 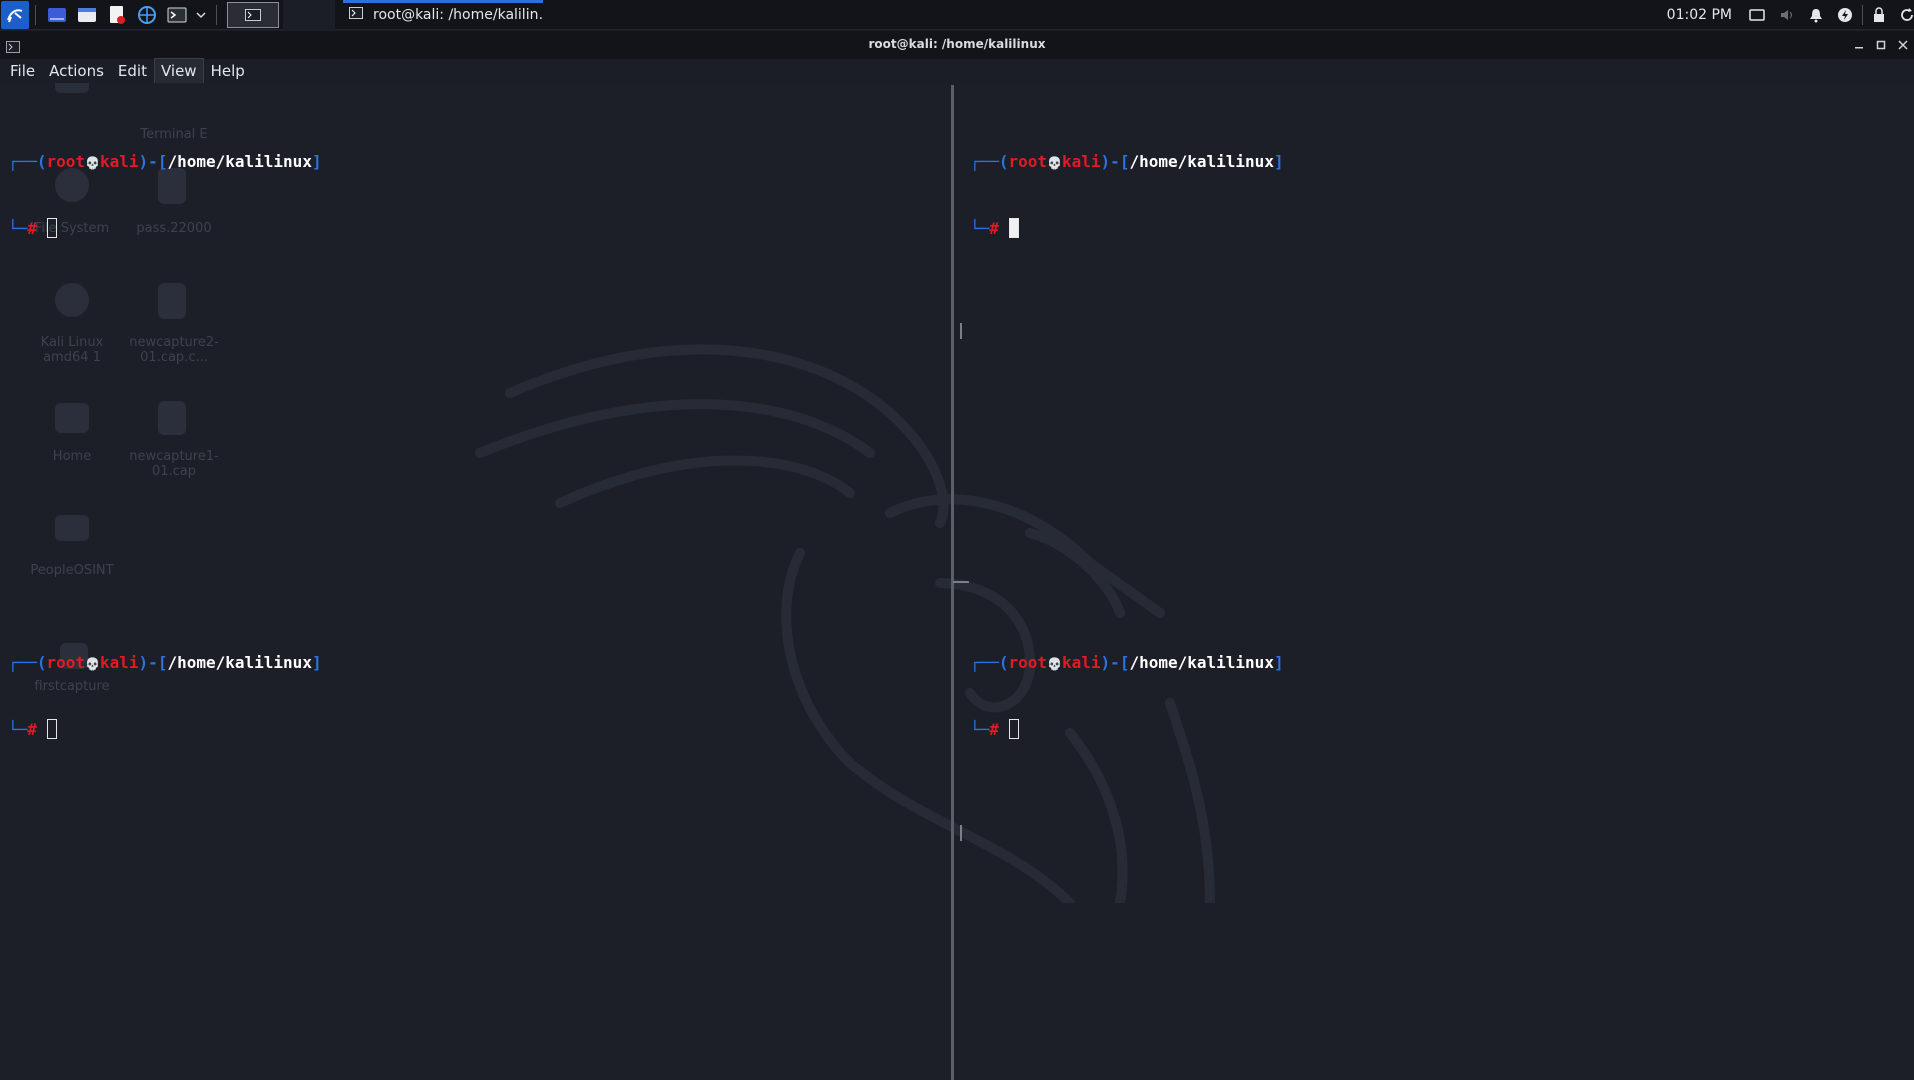 I want to click on menu-view: View, so click(x=178, y=71).